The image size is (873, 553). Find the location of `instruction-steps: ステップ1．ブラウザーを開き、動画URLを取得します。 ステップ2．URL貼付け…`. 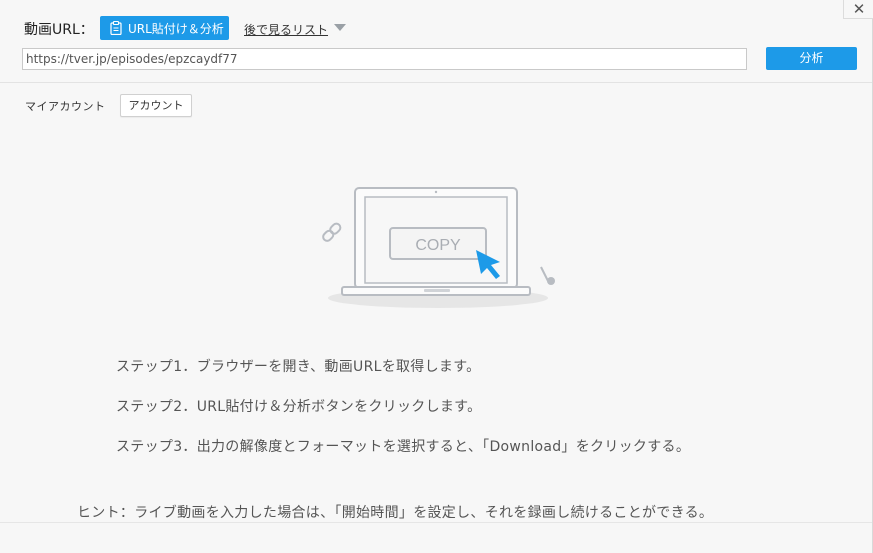

instruction-steps: ステップ1．ブラウザーを開き、動画URLを取得します。 ステップ2．URL貼付け… is located at coordinates (403, 417).